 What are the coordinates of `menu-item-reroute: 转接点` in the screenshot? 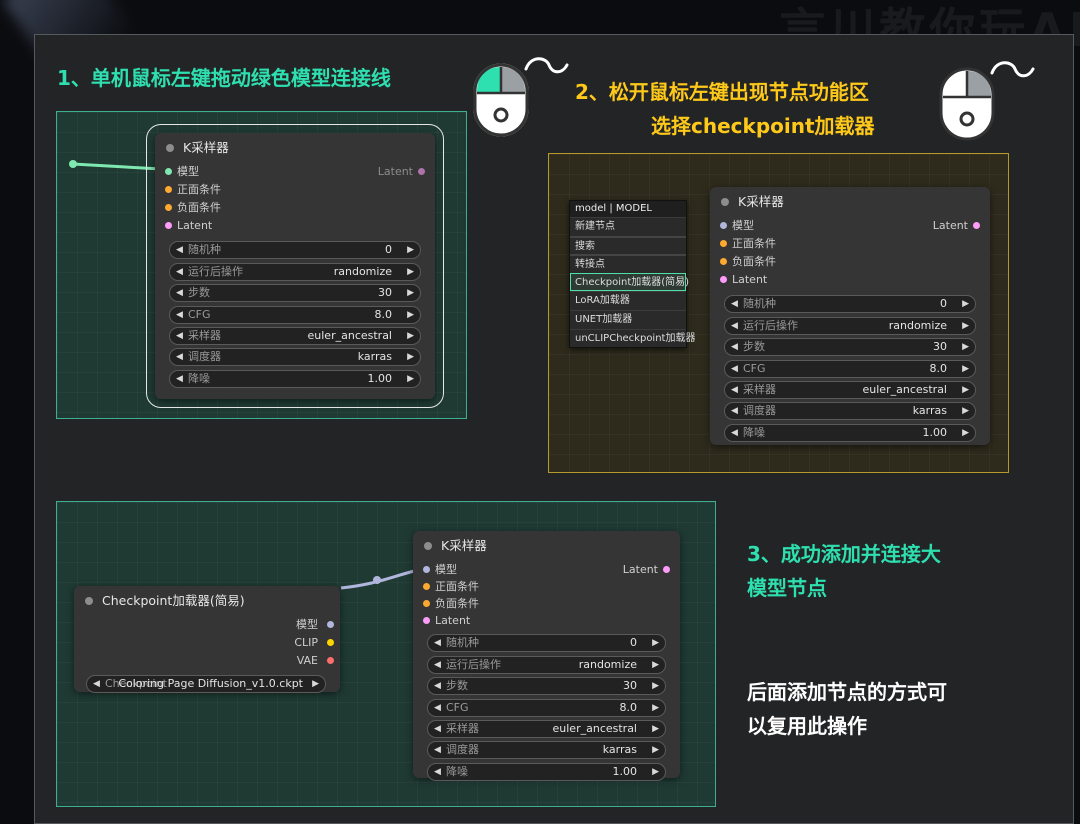 It's located at (628, 263).